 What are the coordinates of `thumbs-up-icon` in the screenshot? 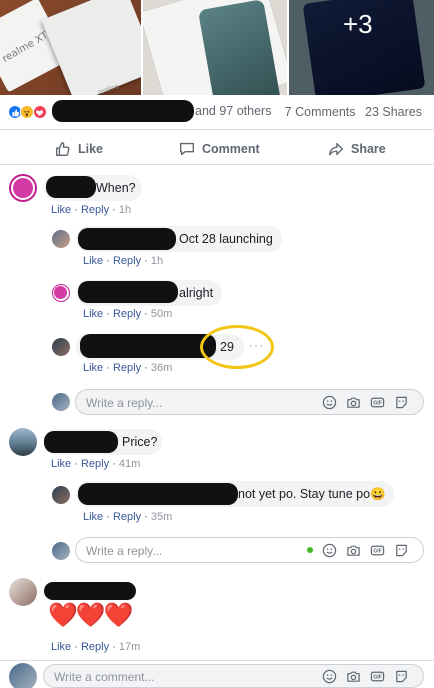 It's located at (63, 149).